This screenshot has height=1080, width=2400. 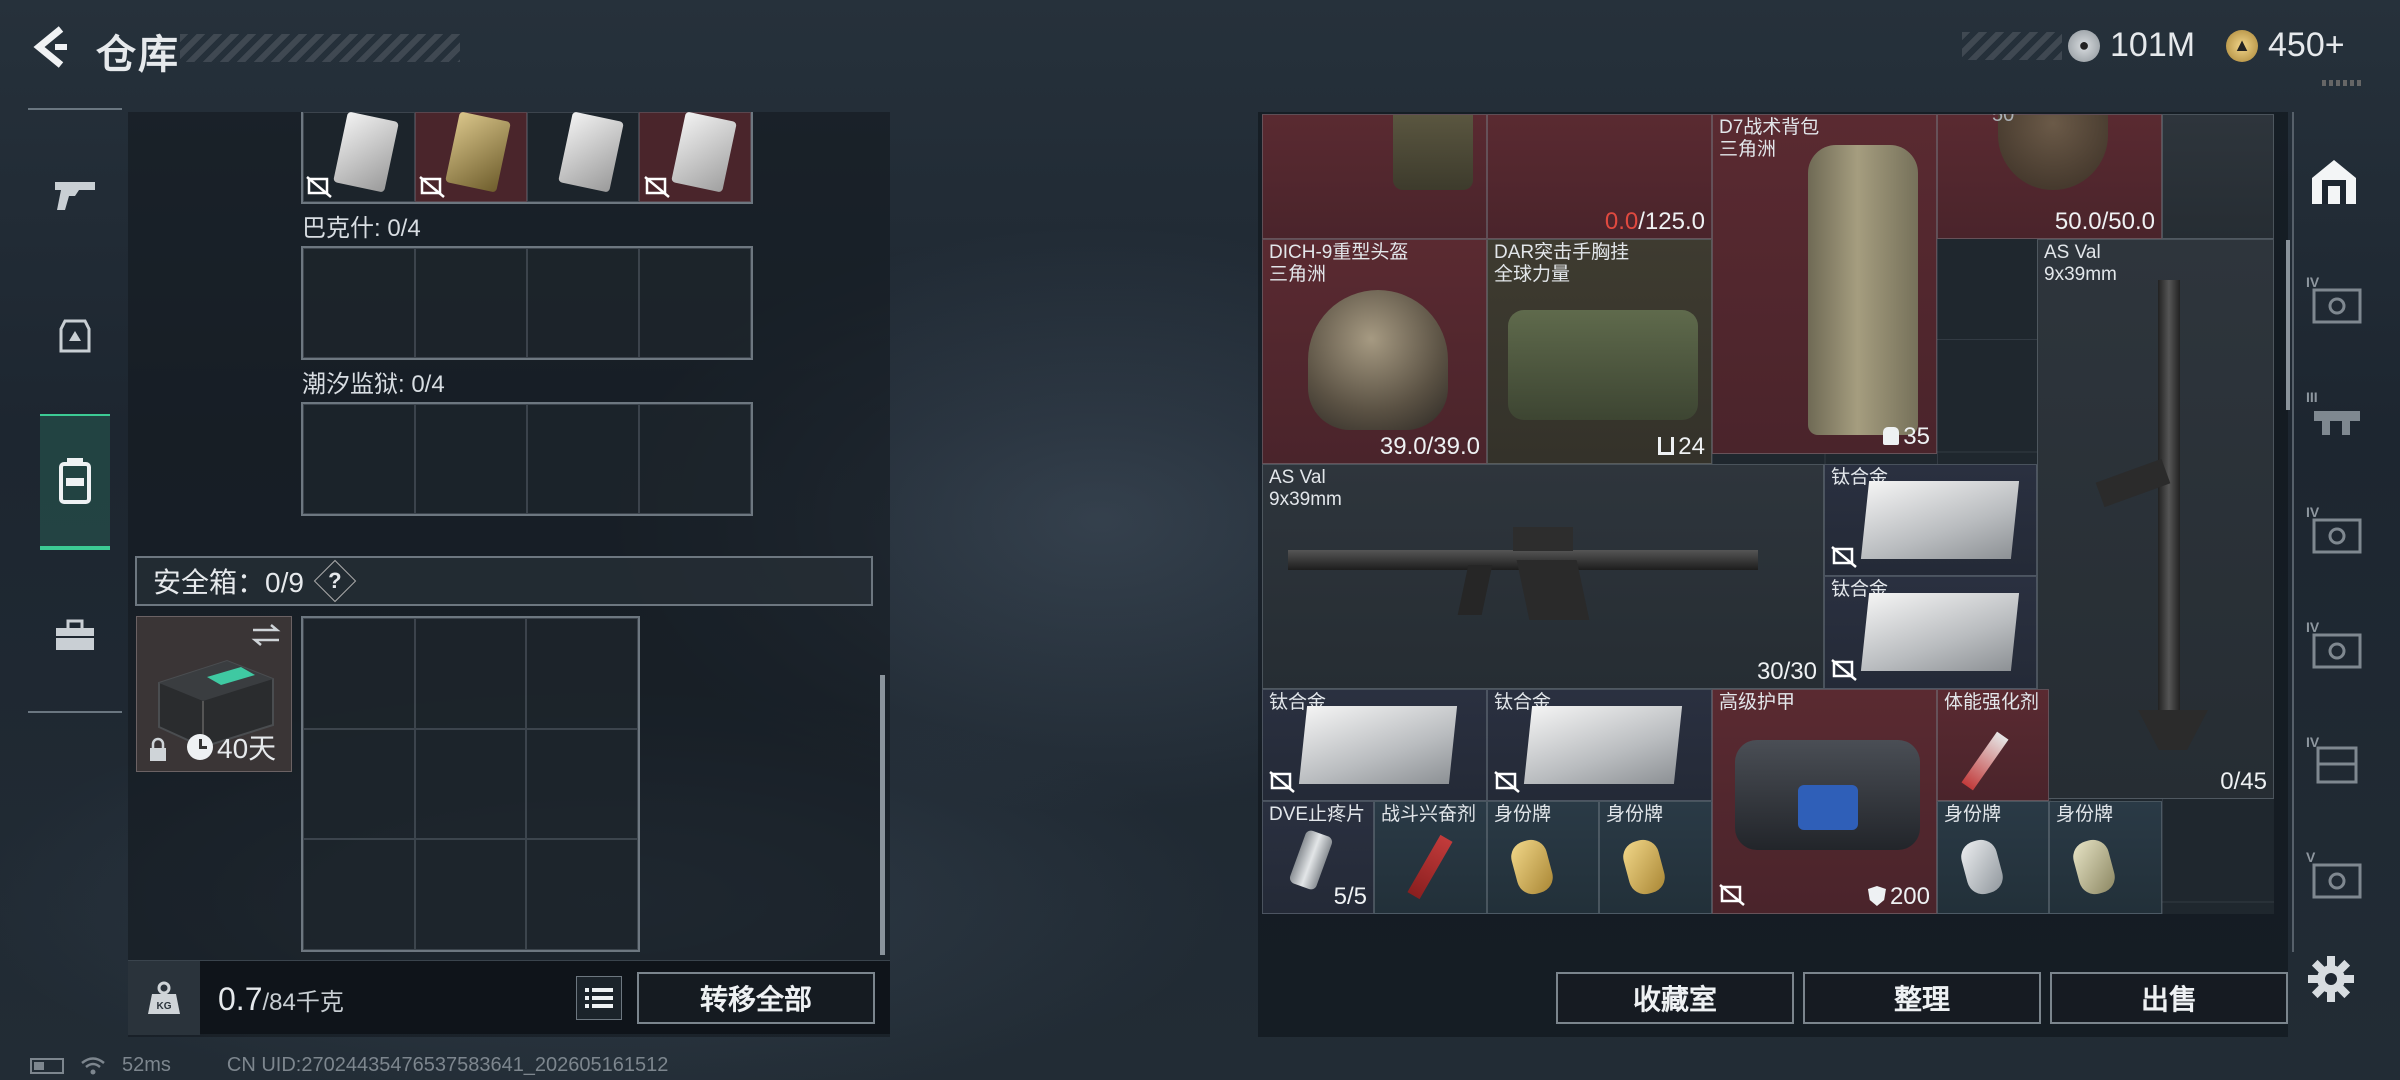 What do you see at coordinates (214, 694) in the screenshot?
I see `safe-case-item: 40天` at bounding box center [214, 694].